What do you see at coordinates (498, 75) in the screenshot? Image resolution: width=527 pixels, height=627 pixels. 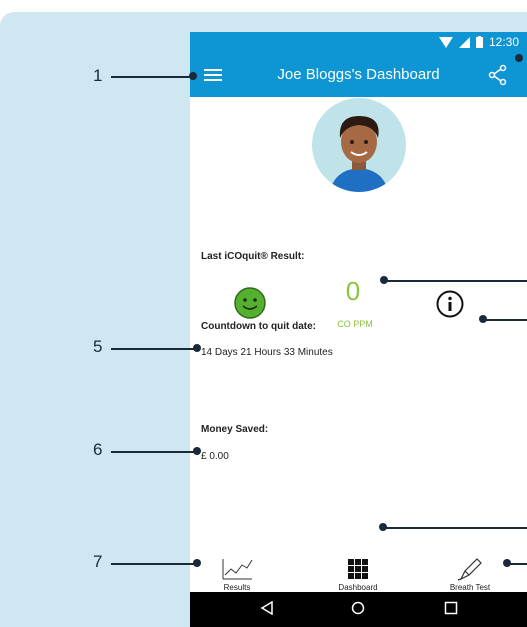 I see `share-icon` at bounding box center [498, 75].